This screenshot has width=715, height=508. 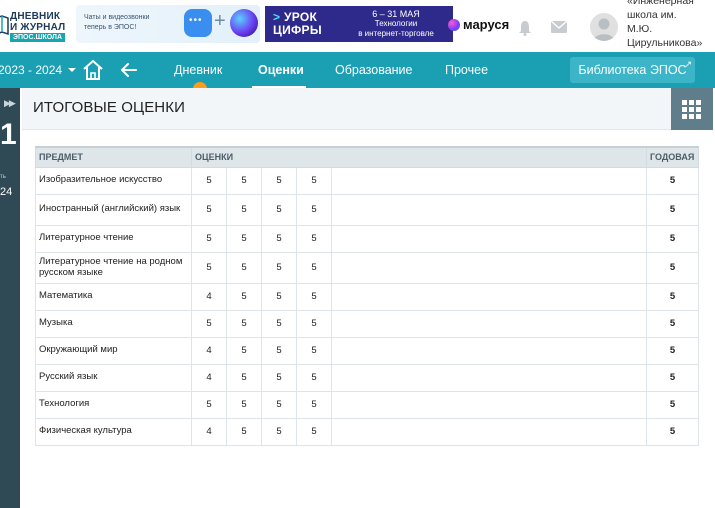 I want to click on bell-icon, so click(x=525, y=28).